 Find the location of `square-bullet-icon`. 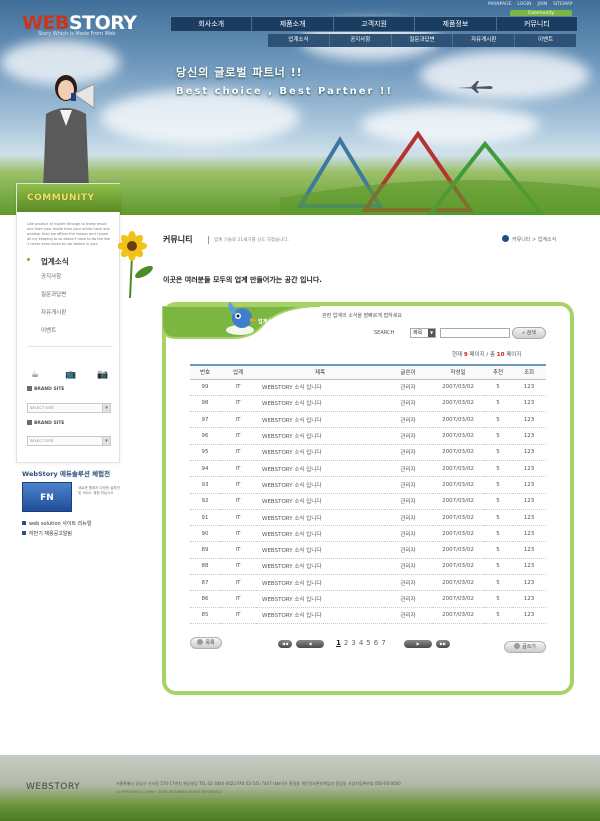

square-bullet-icon is located at coordinates (24, 523).